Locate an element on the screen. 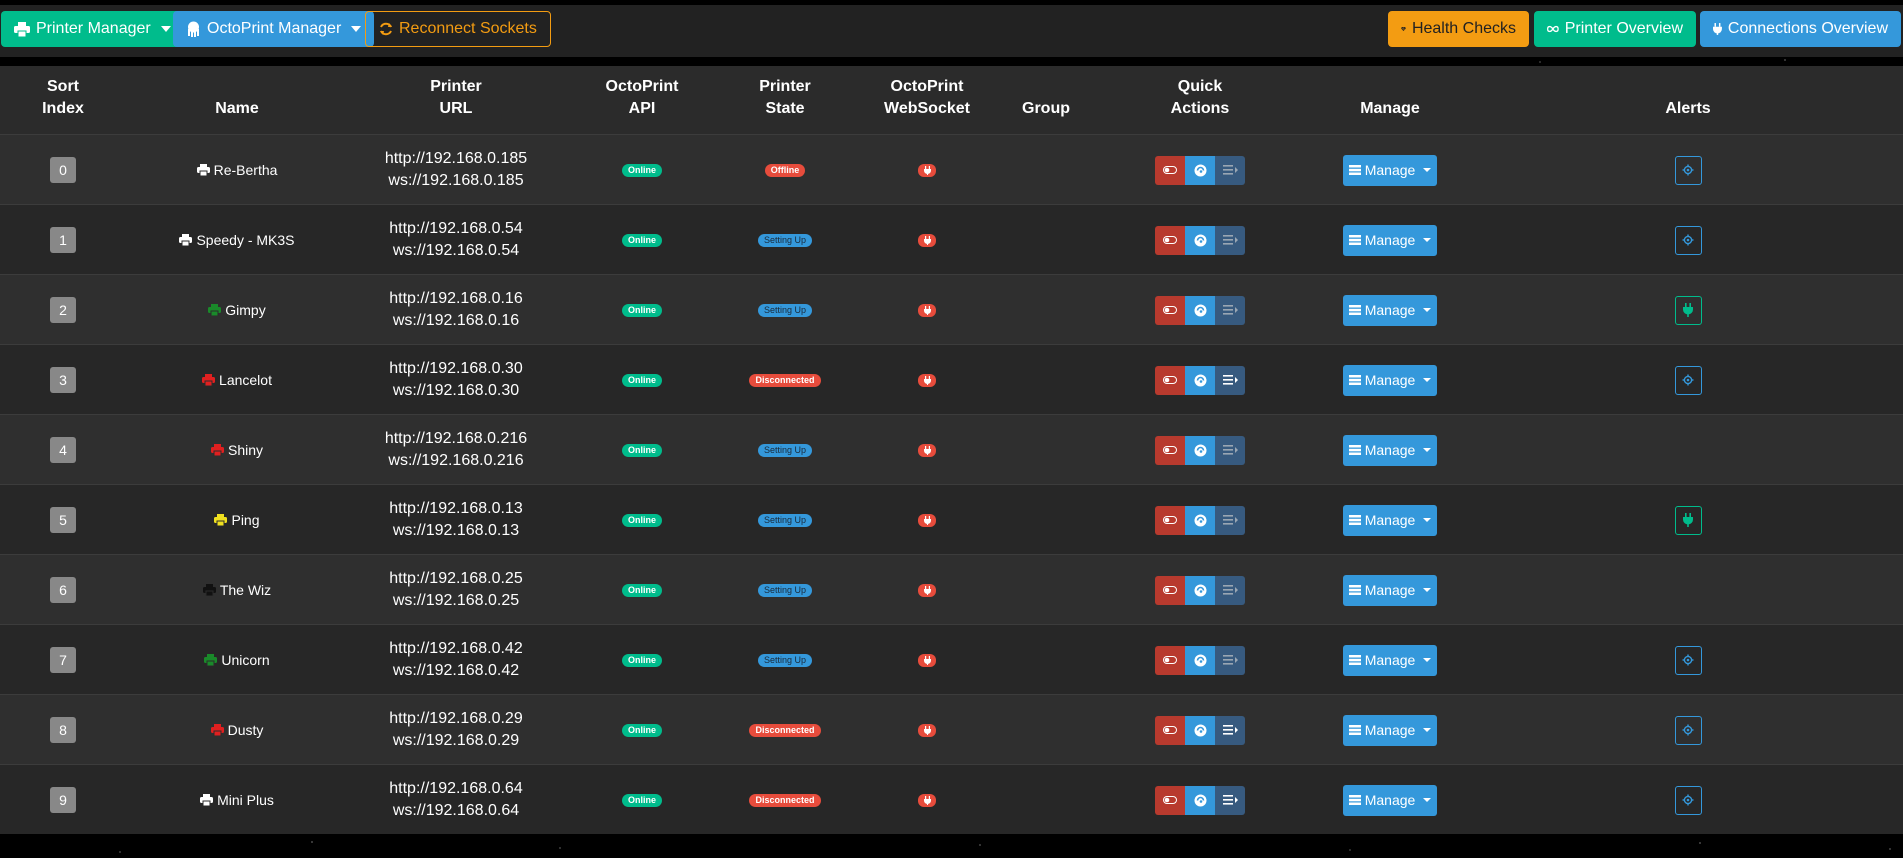 This screenshot has width=1903, height=858. sort-index-badge: 1 is located at coordinates (63, 240).